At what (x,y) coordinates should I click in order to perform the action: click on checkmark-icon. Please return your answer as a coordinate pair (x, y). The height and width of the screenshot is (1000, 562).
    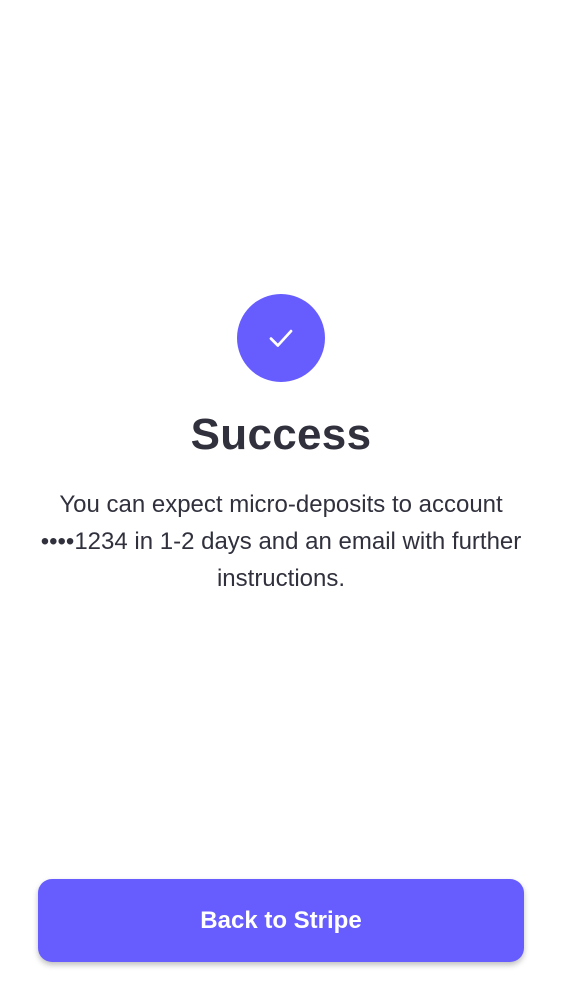
    Looking at the image, I should click on (281, 338).